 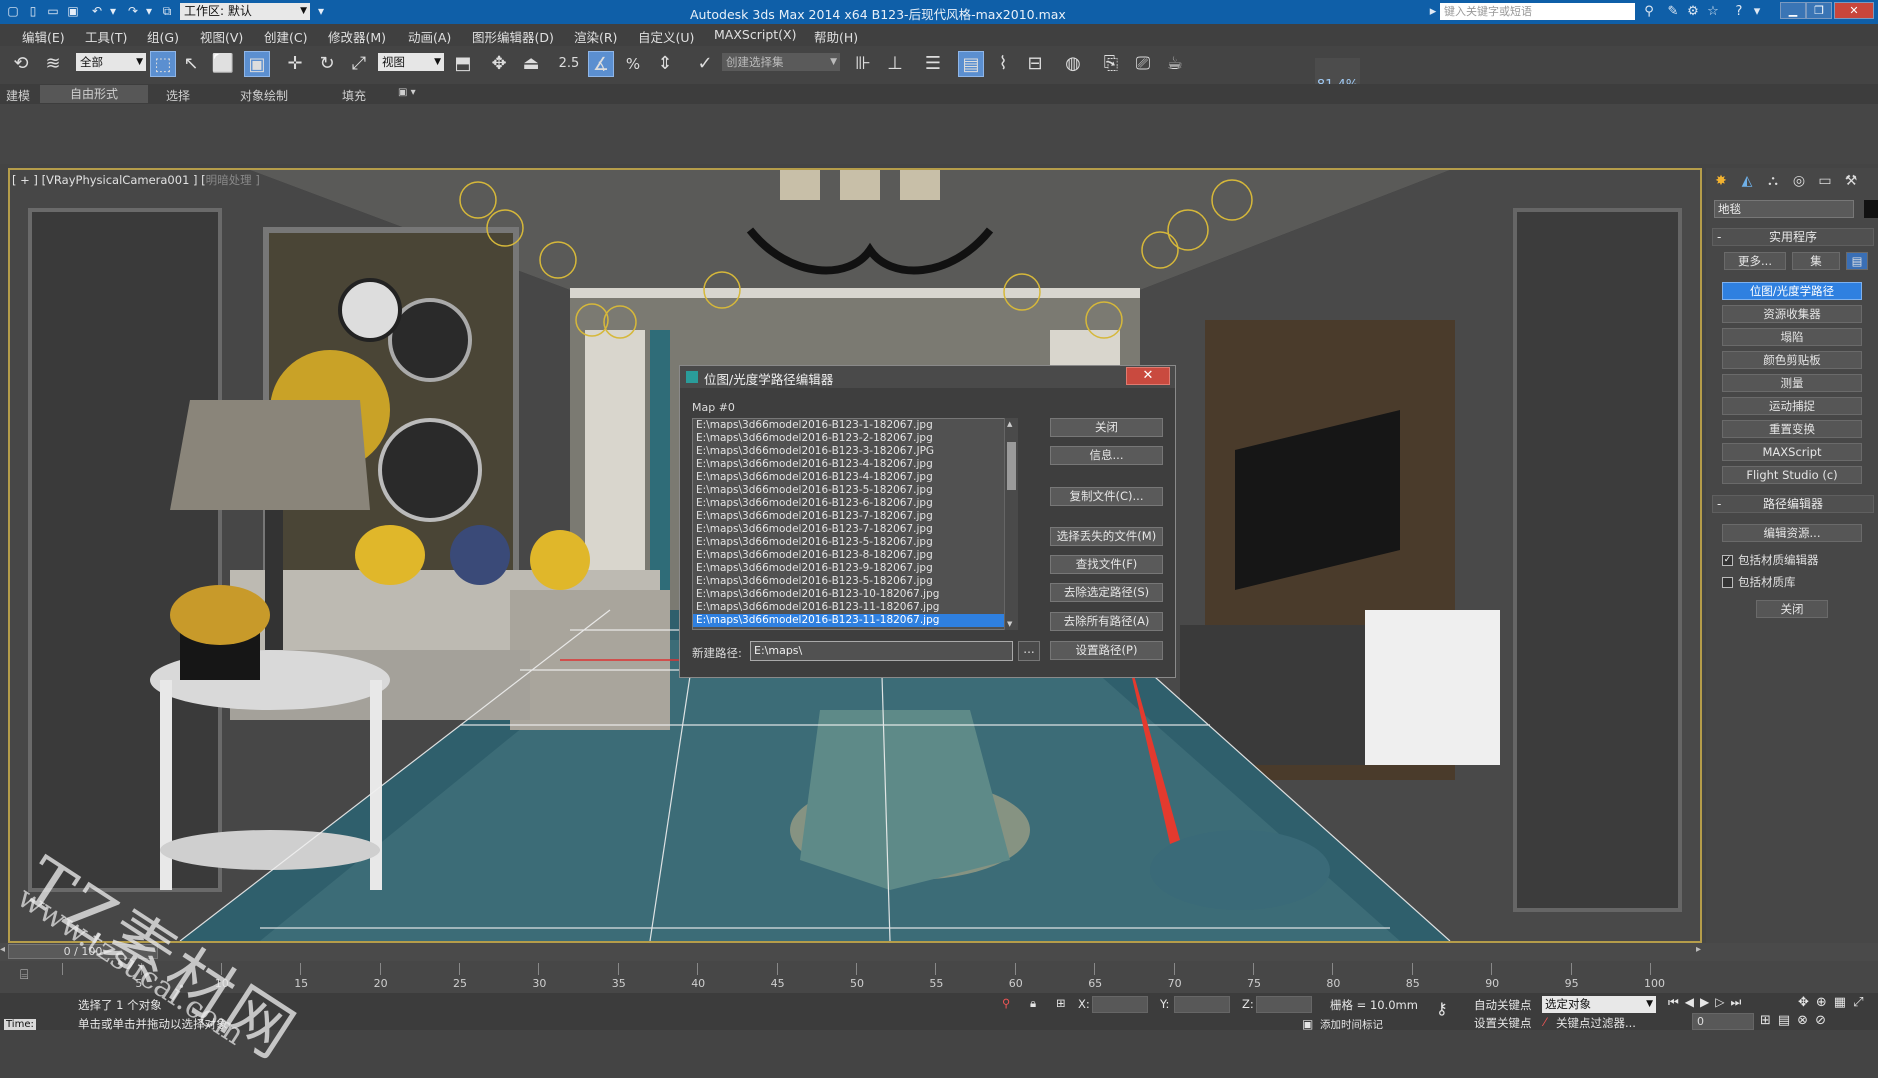 I want to click on curve-editor-icon: ⌇, so click(x=1003, y=64).